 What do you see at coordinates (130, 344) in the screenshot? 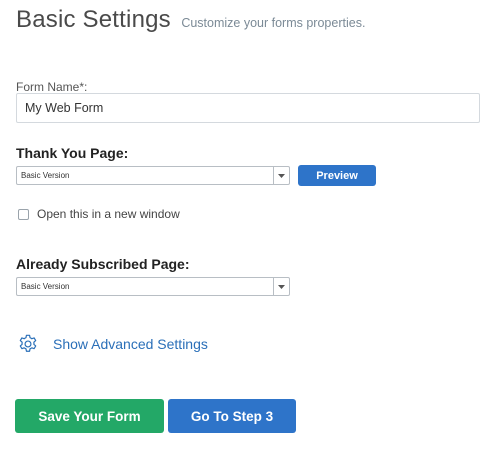
I see `show-advanced-settings-link: Show Advanced Settings` at bounding box center [130, 344].